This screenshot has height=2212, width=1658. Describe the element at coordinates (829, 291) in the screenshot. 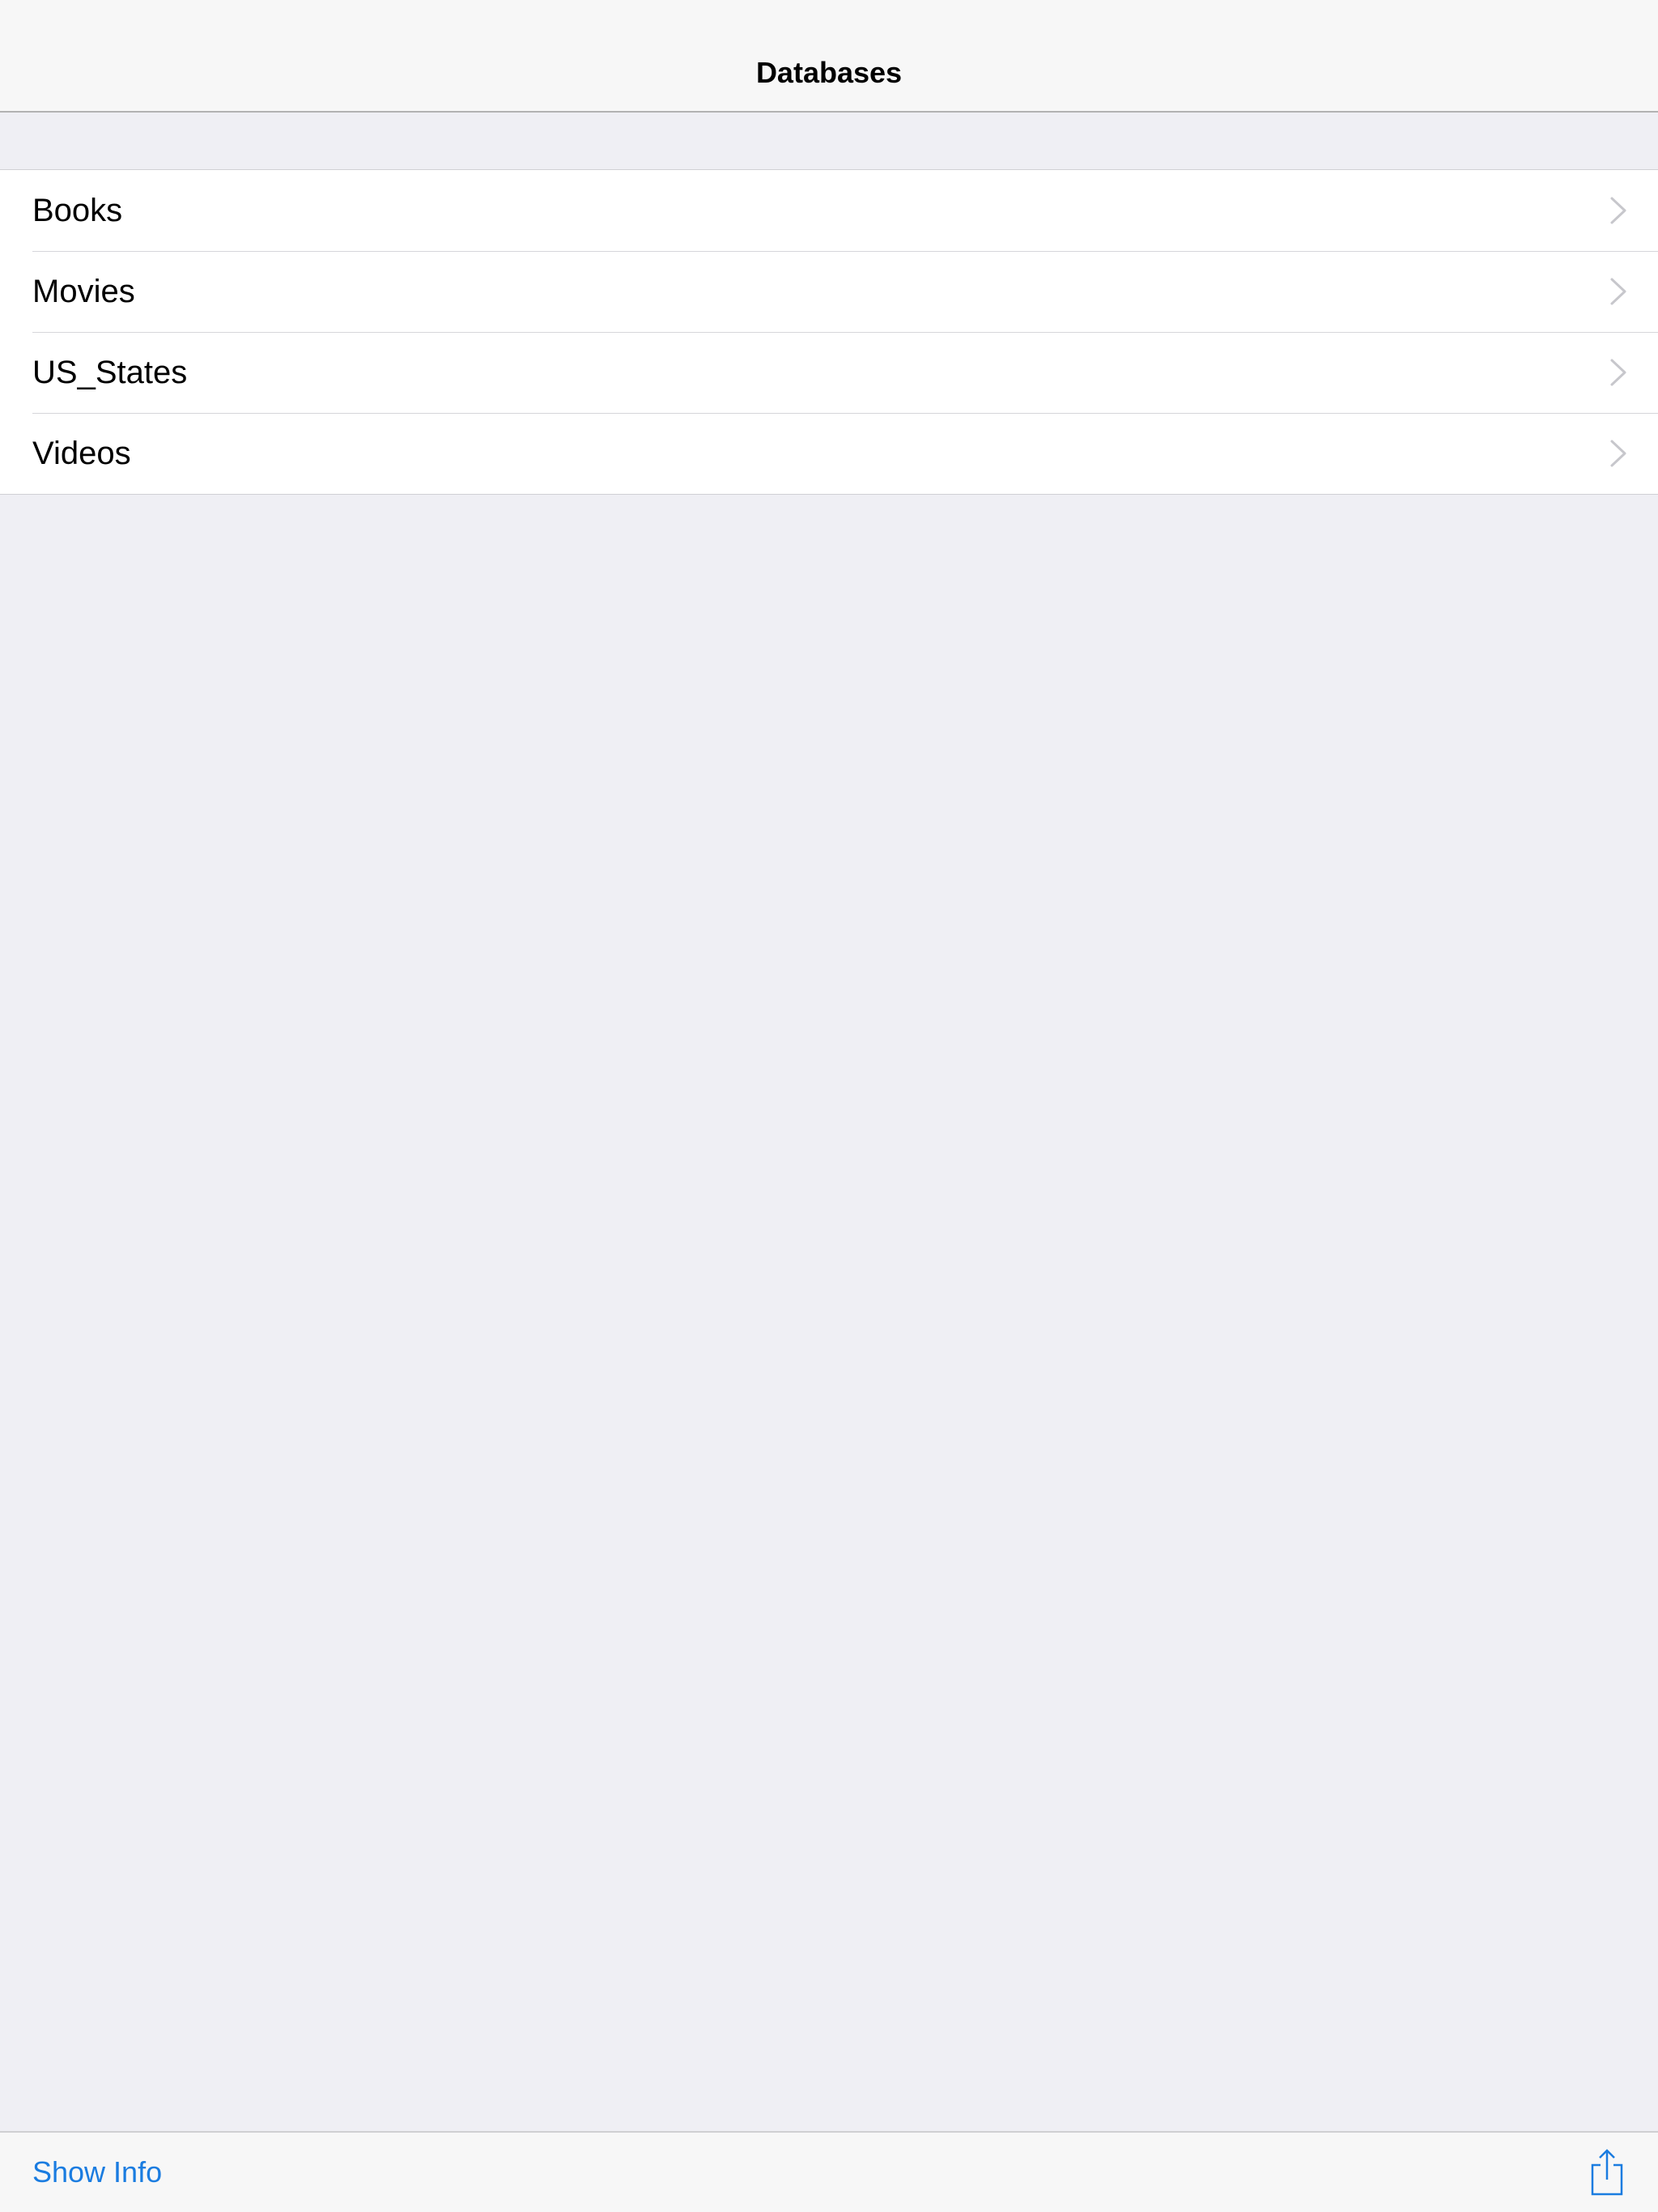

I see `list-item-movies: Movies` at that location.